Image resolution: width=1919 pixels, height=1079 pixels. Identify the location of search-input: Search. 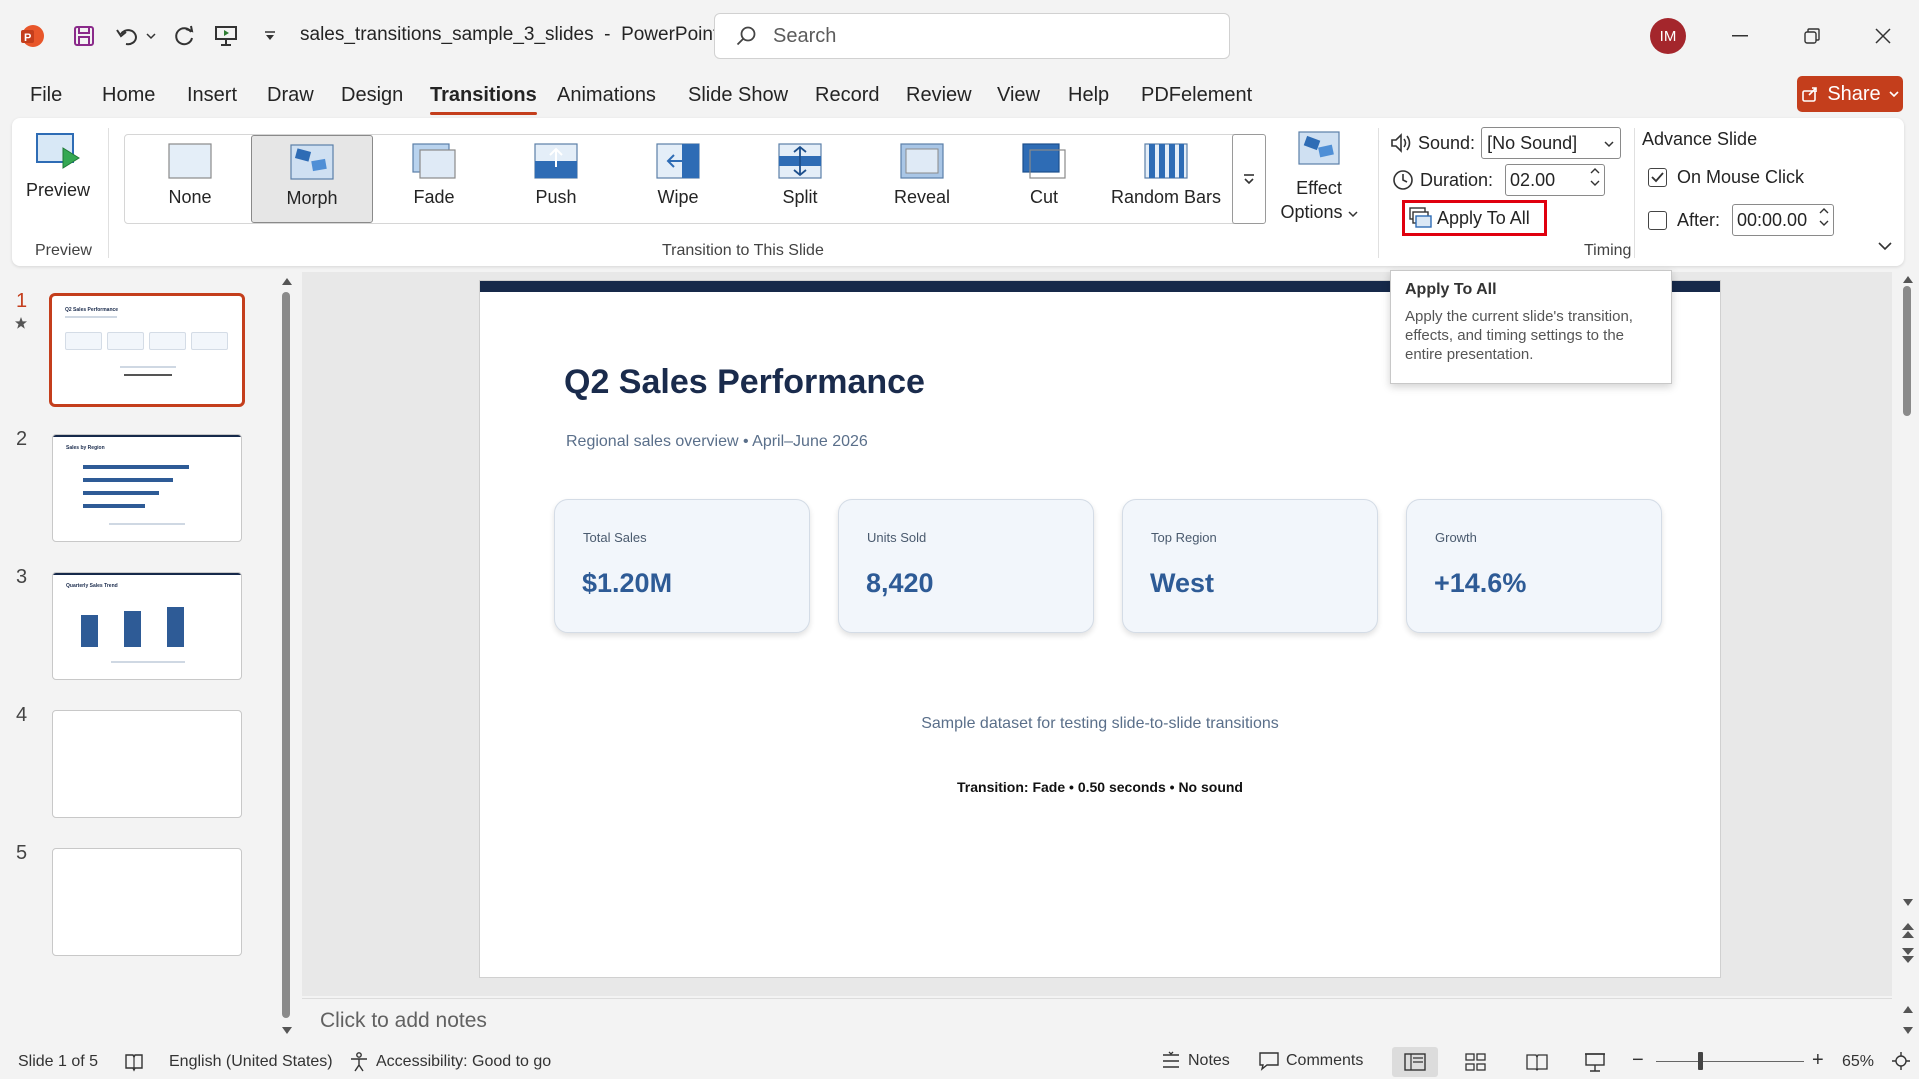
(972, 36).